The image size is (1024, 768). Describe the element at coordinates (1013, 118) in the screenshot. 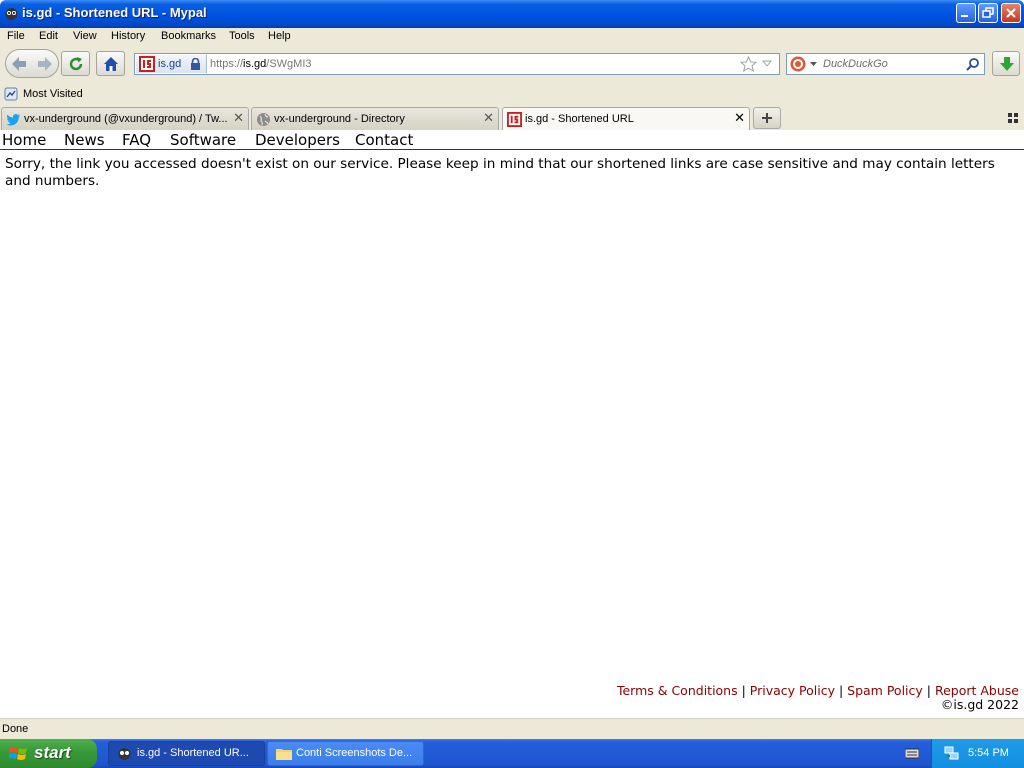

I see `list-all-tabs-icon` at that location.